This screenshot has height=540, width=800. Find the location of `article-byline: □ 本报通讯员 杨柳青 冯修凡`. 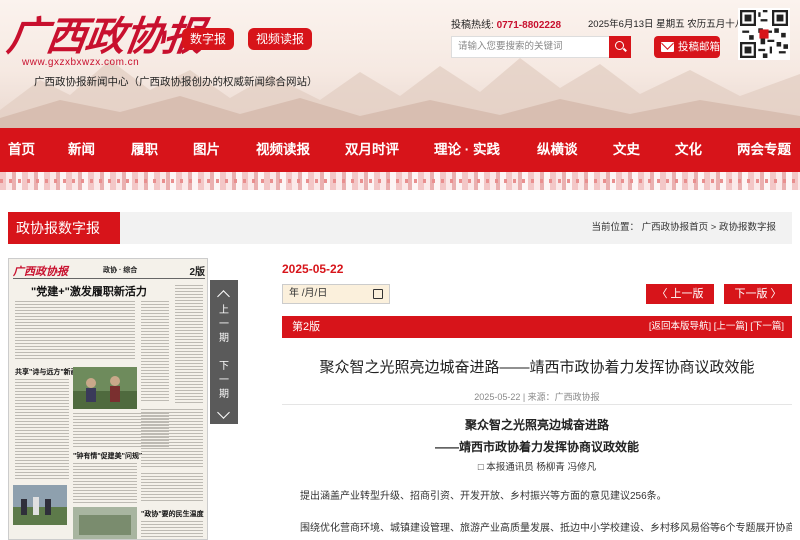

article-byline: □ 本报通讯员 杨柳青 冯修凡 is located at coordinates (537, 467).